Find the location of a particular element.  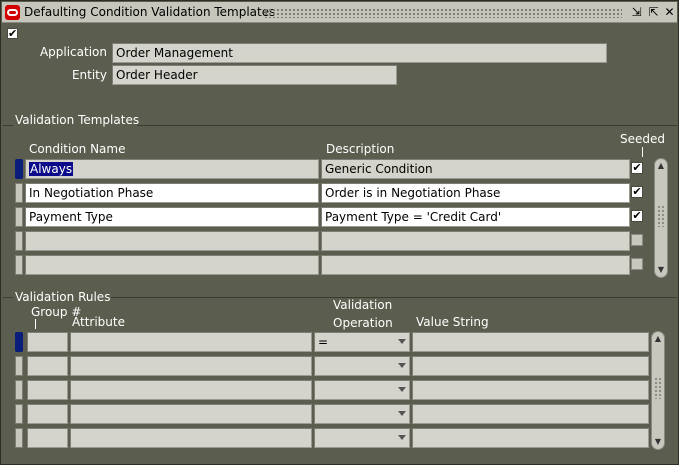

condition-name-field: Always is located at coordinates (172, 169).